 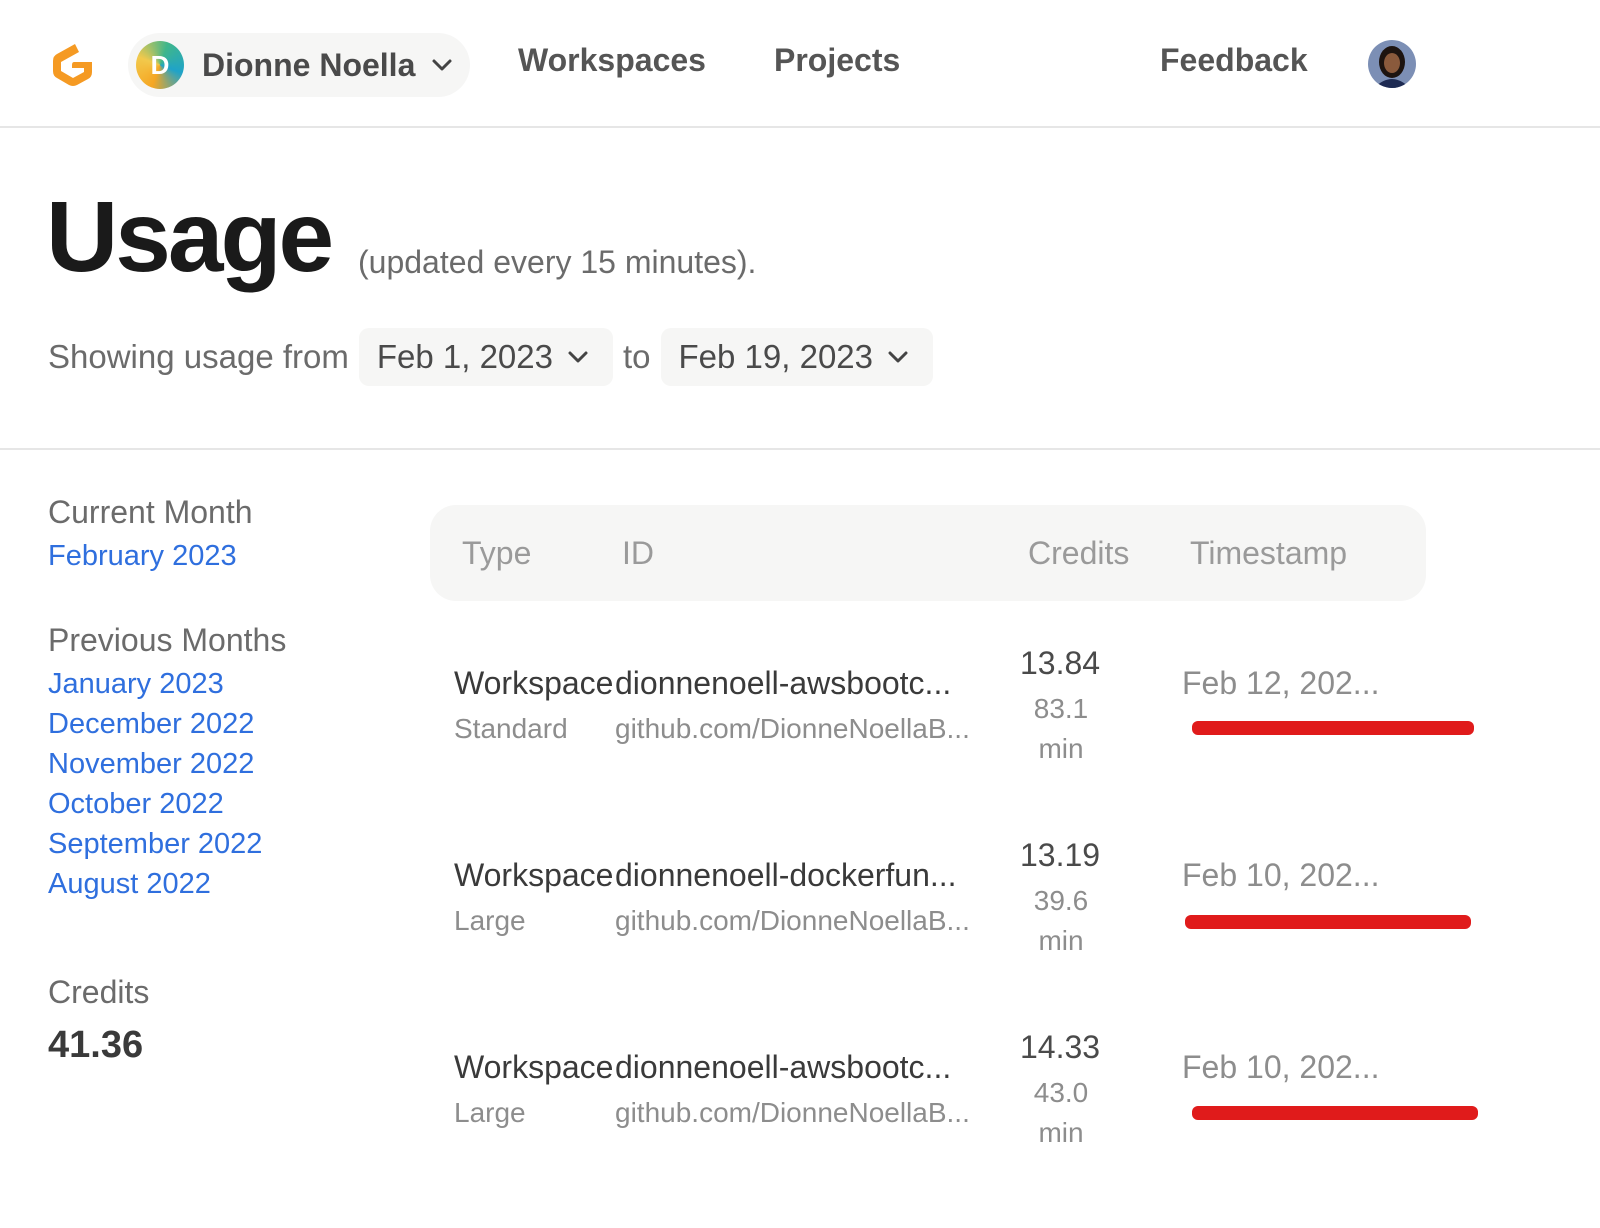 What do you see at coordinates (612, 60) in the screenshot?
I see `nav-workspaces-link: Workspaces` at bounding box center [612, 60].